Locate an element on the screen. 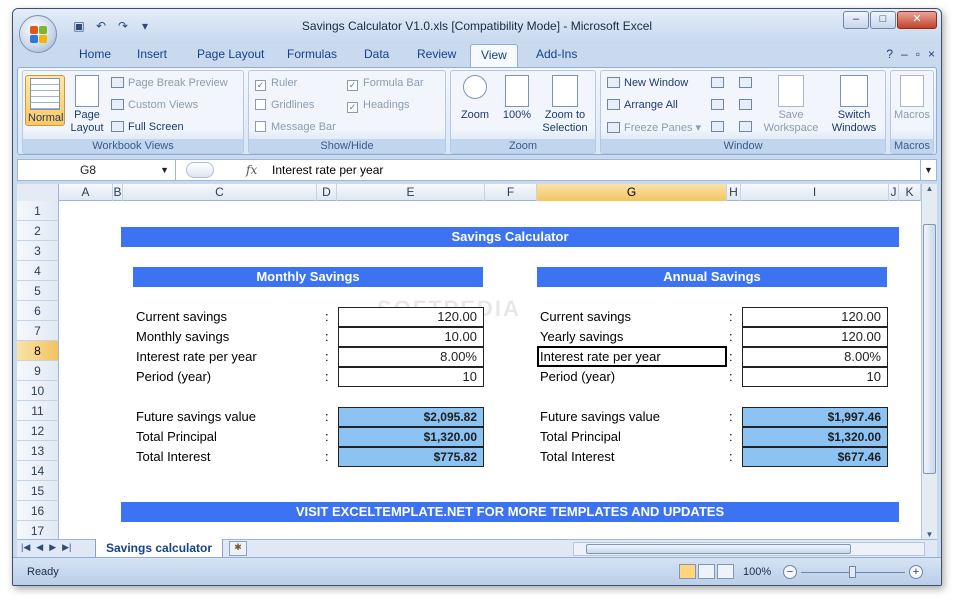 The image size is (962, 603). row-header-12: 12 is located at coordinates (38, 431).